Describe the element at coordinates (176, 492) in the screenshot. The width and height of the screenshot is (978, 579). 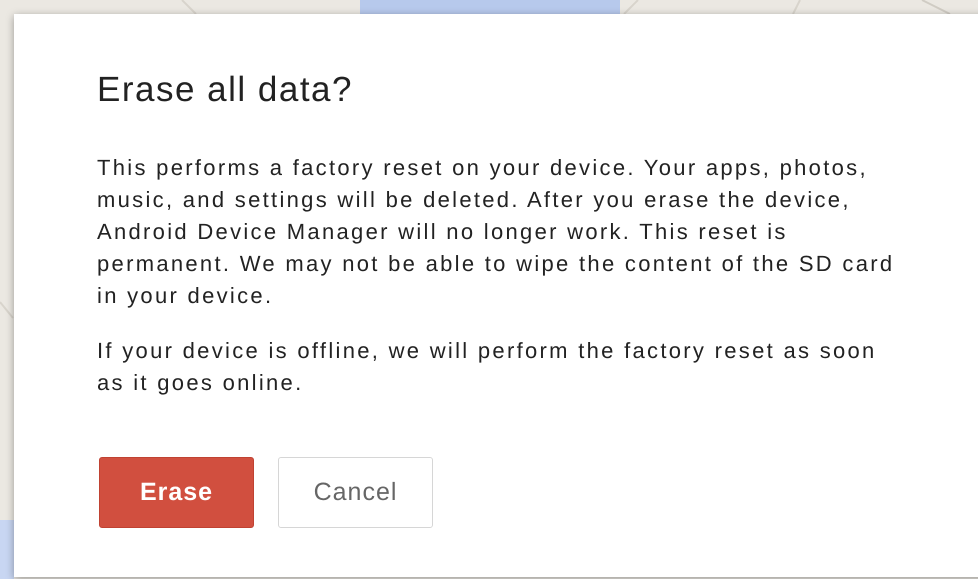
I see `erase-button: Erase` at that location.